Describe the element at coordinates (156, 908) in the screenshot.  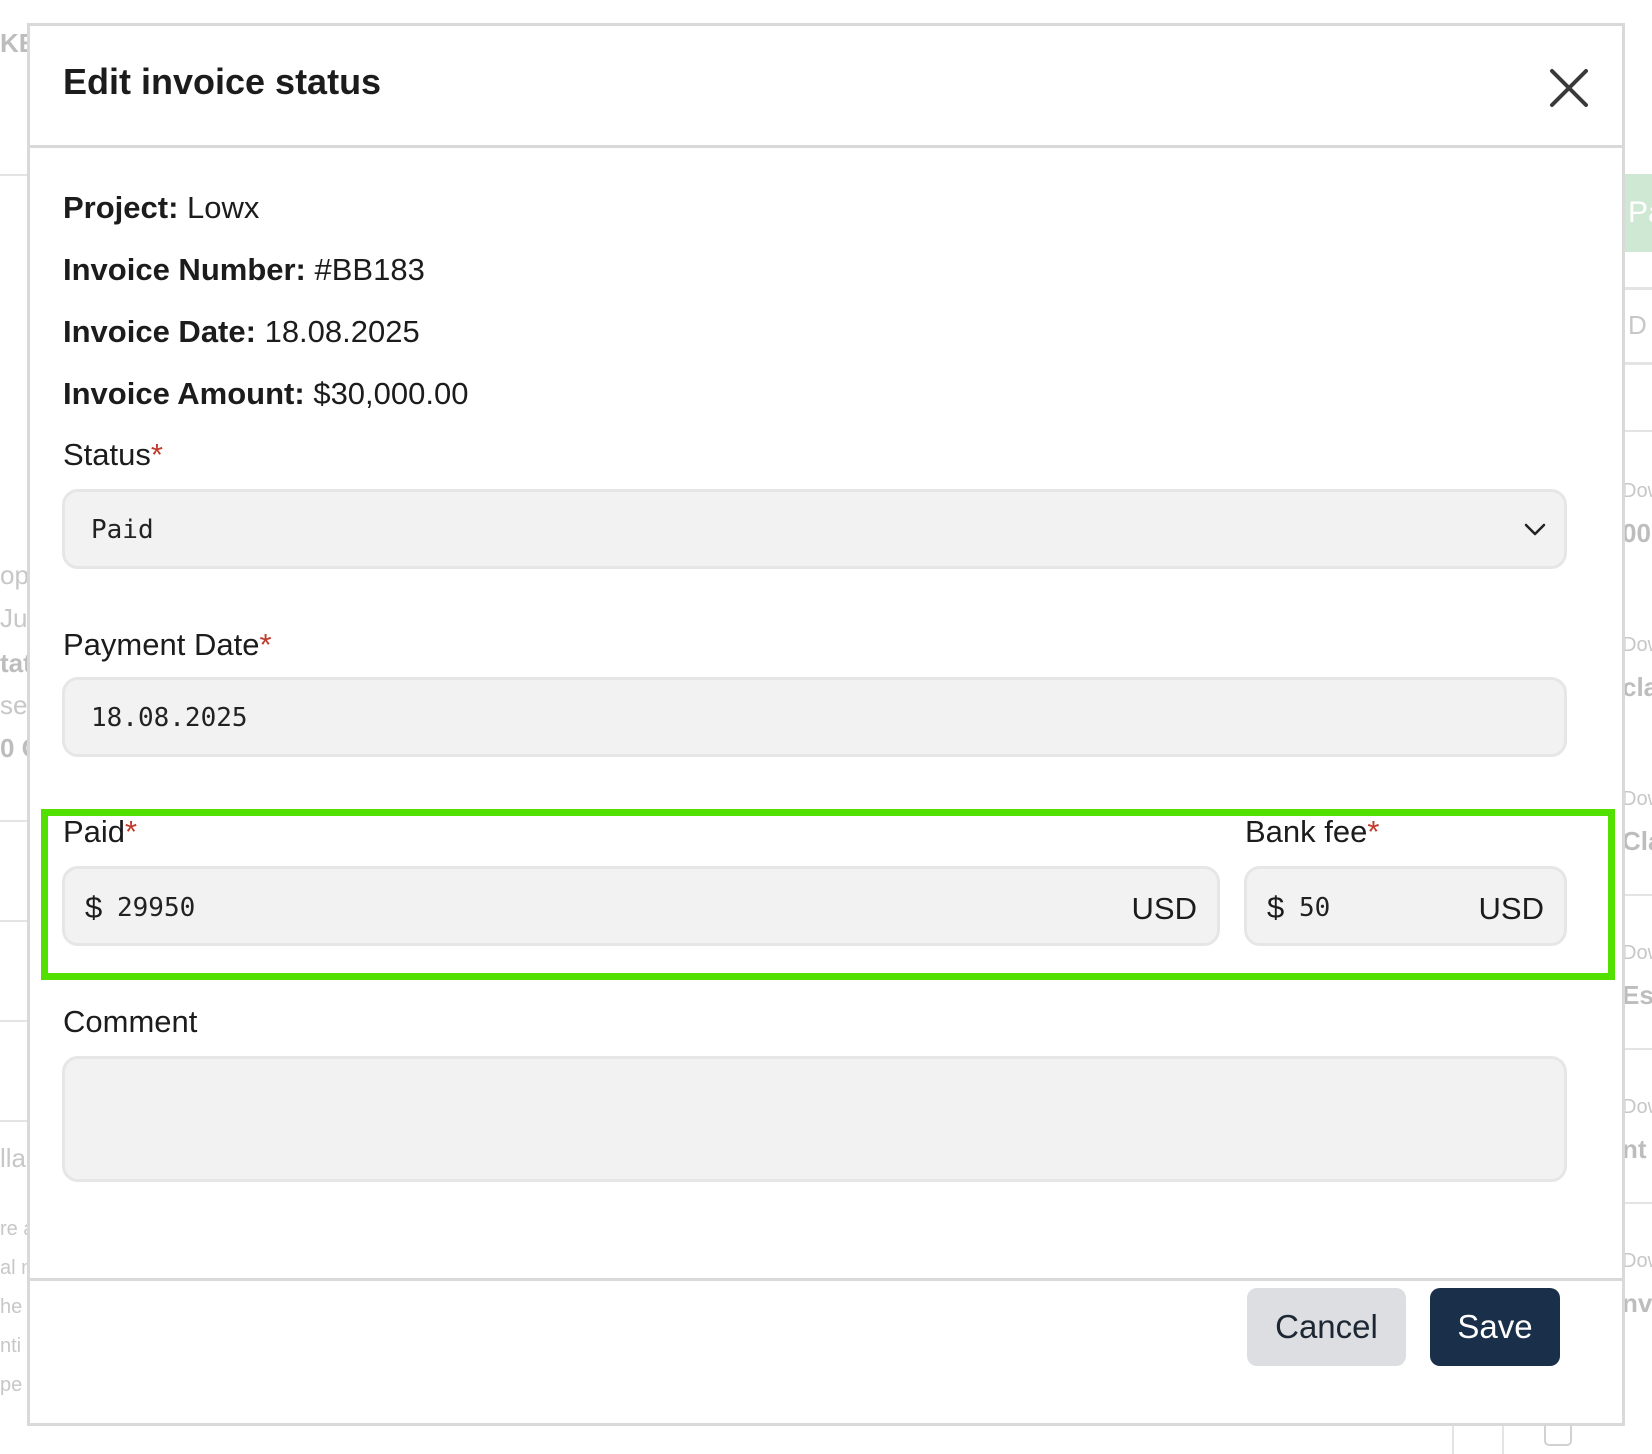
I see `paid-amount-value: 29950` at that location.